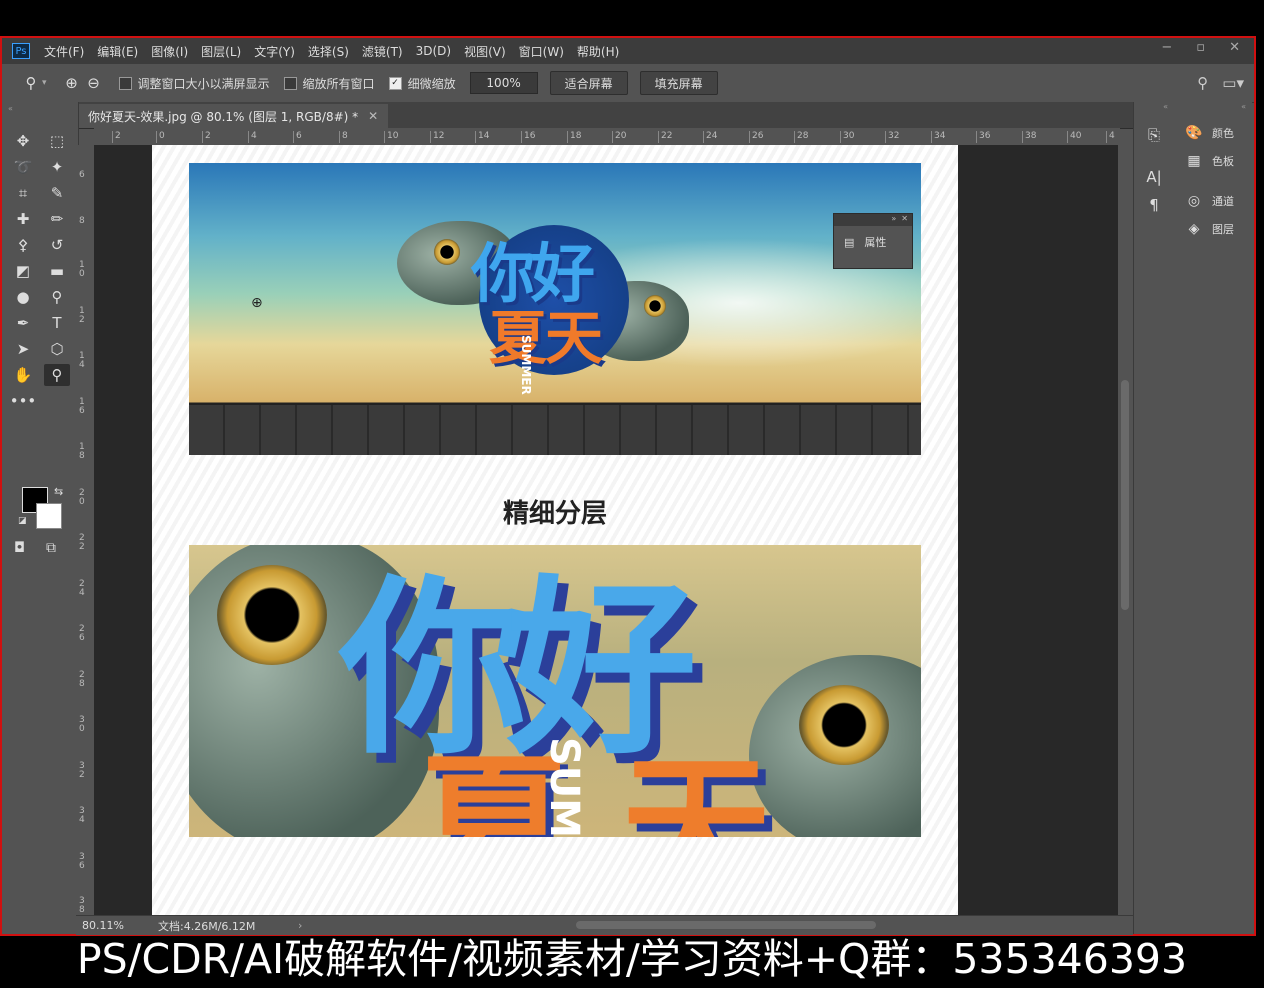 This screenshot has width=1264, height=988. Describe the element at coordinates (23, 271) in the screenshot. I see `eraser-tool-icon: ◩` at that location.